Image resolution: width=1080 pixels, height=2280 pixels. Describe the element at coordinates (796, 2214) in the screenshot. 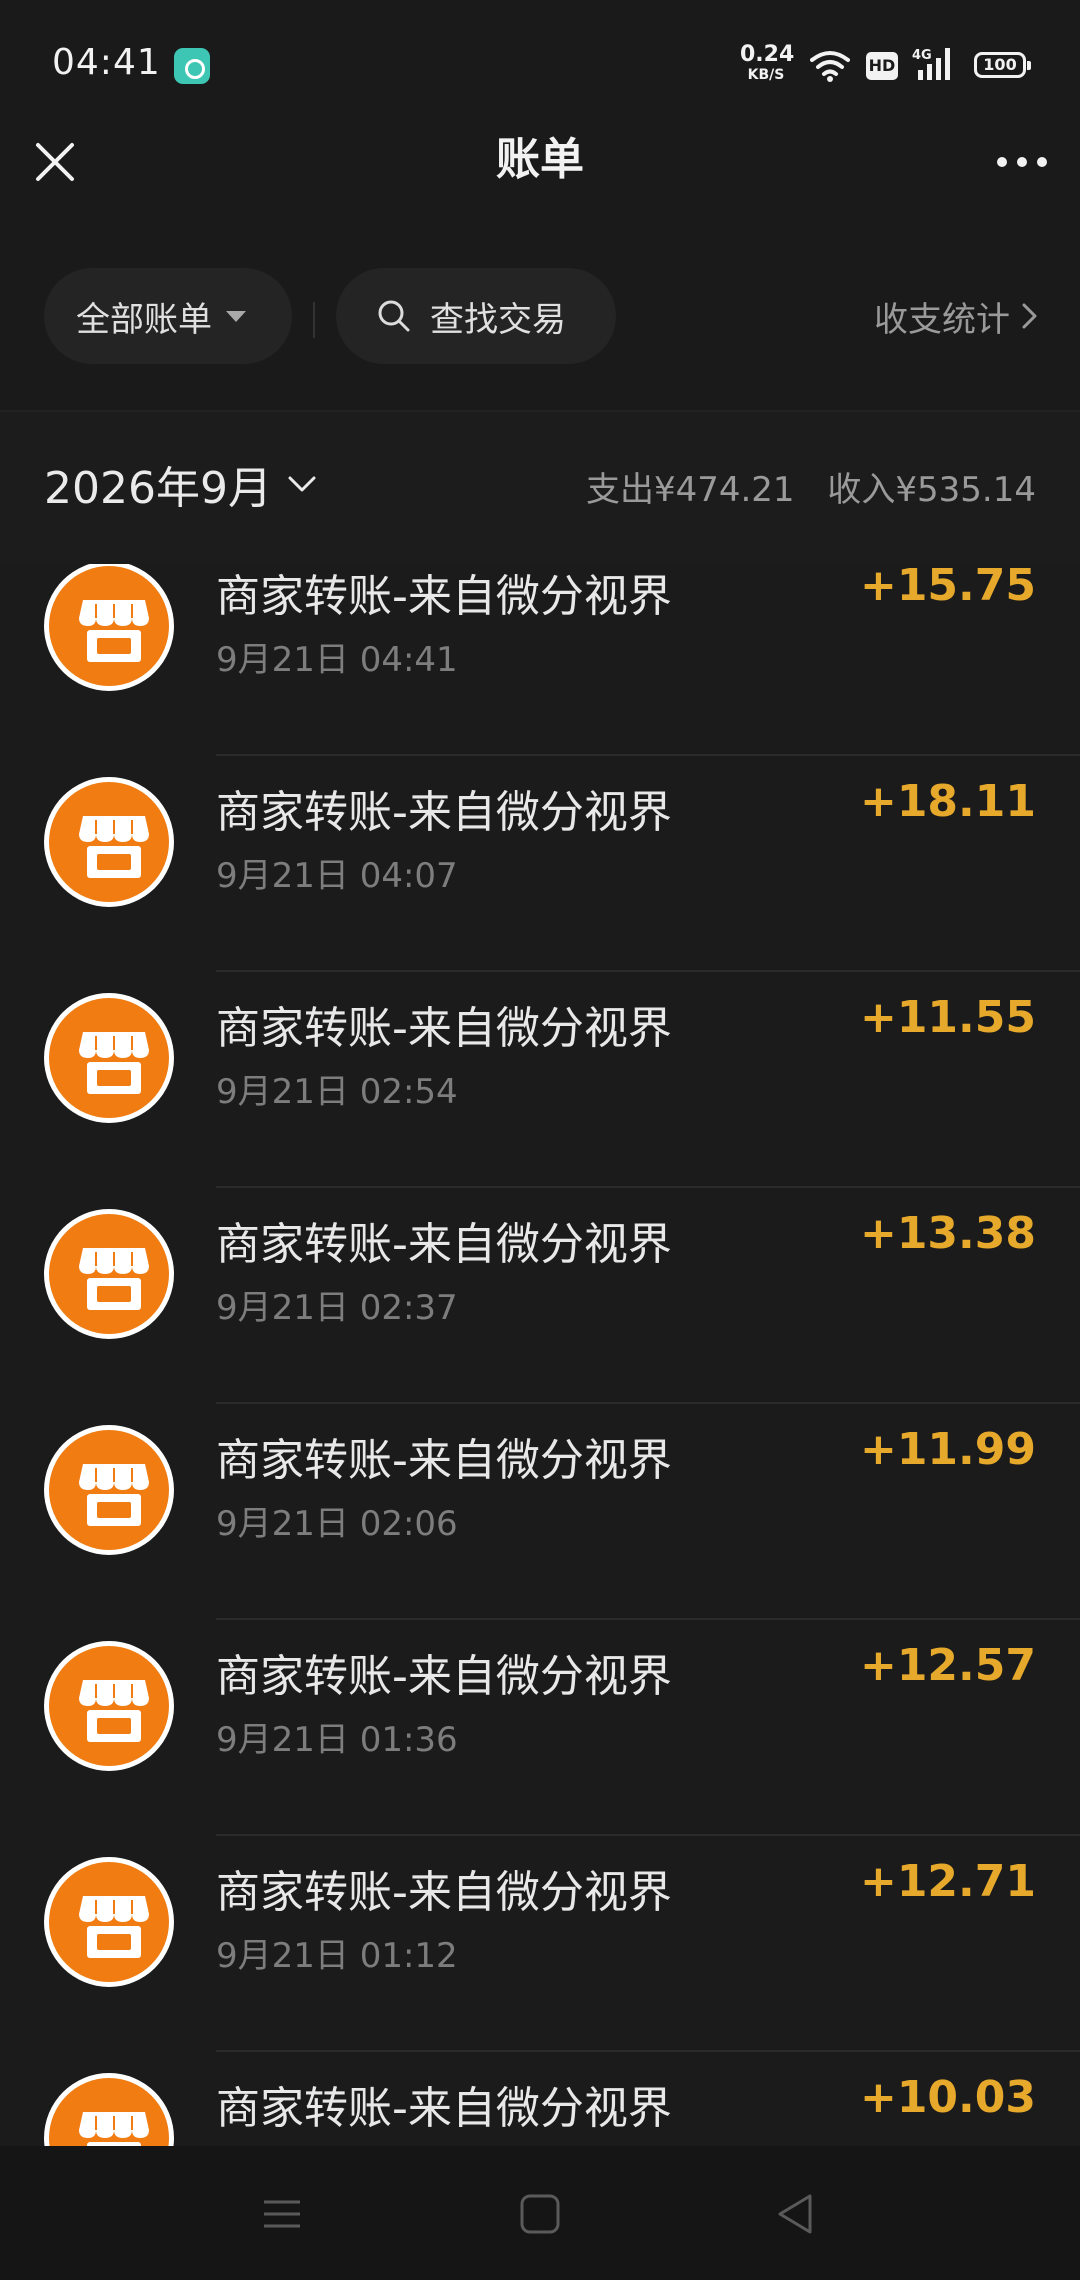

I see `back-icon` at that location.